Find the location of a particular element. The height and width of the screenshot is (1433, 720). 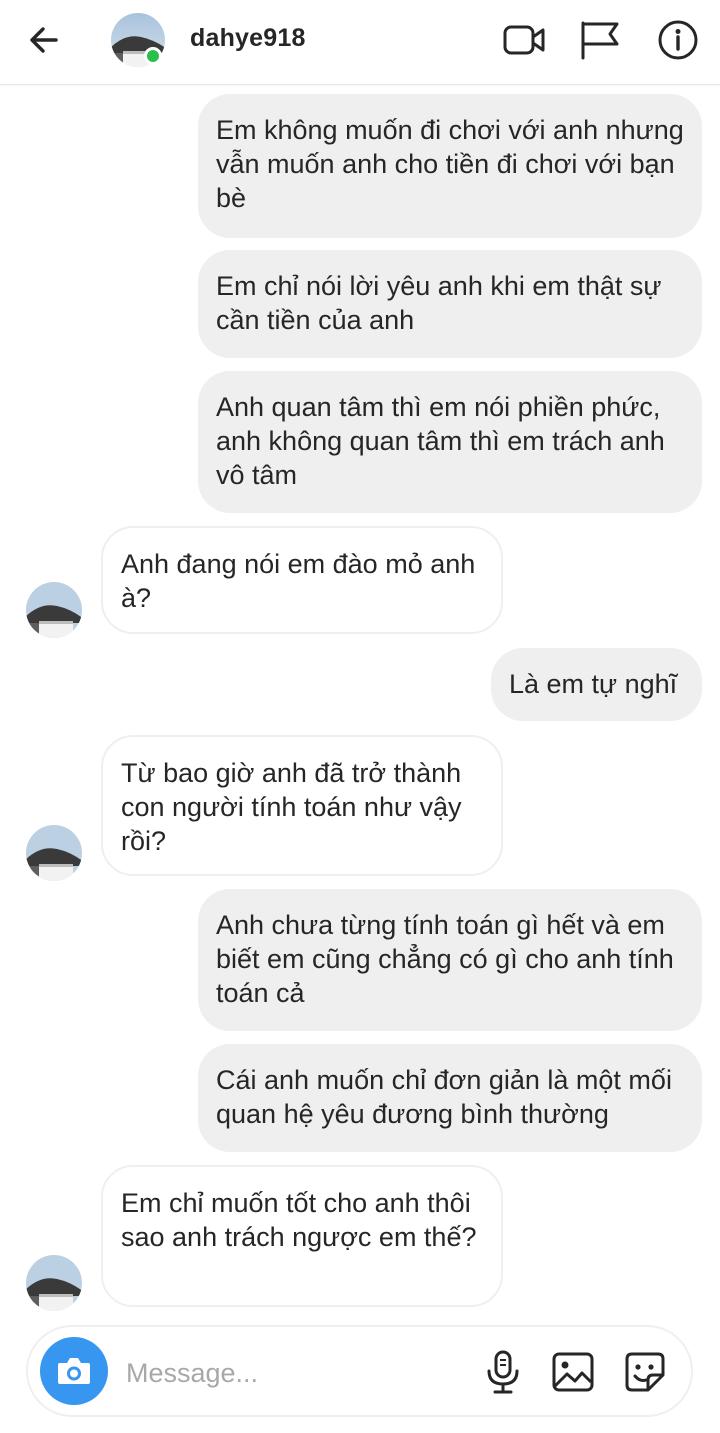

camera-icon is located at coordinates (74, 1371).